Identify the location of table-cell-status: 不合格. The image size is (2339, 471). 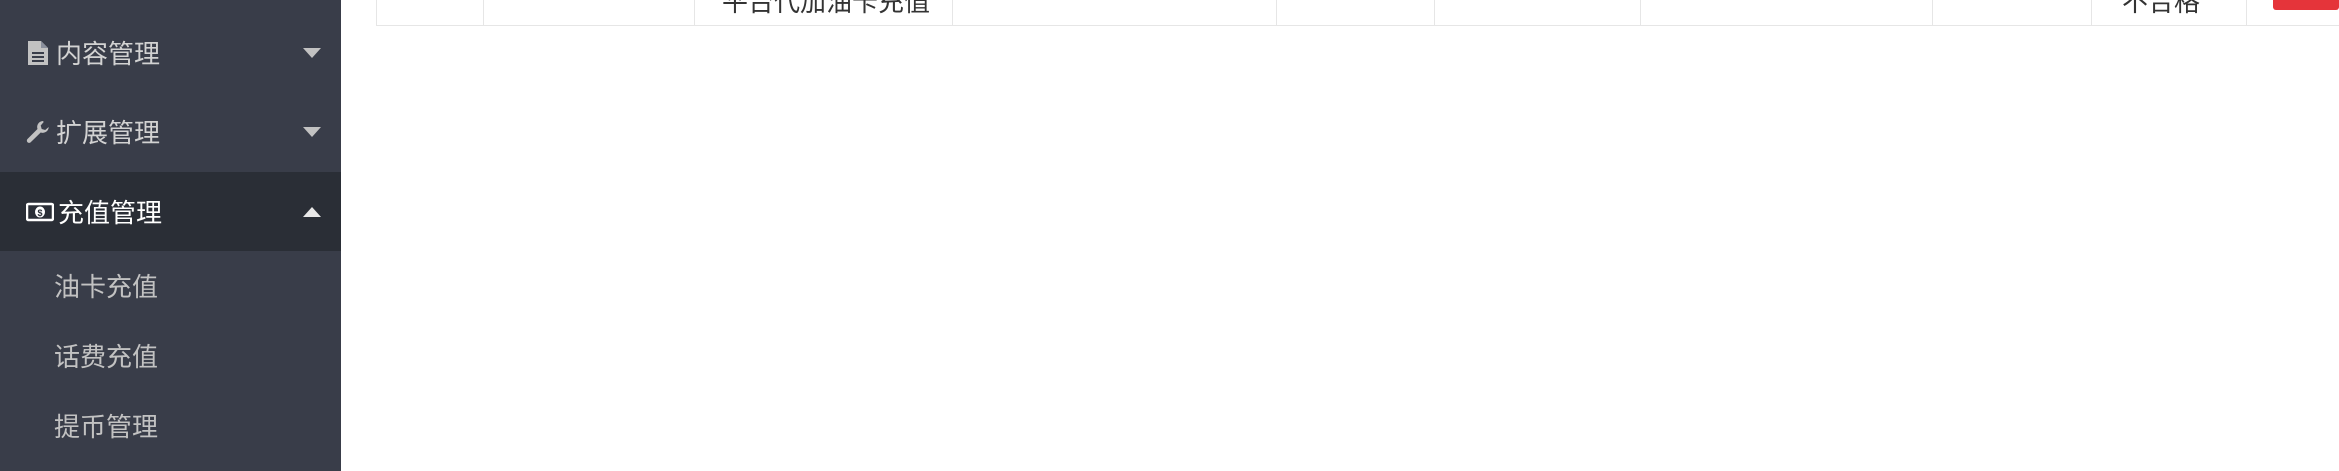
(2161, 9).